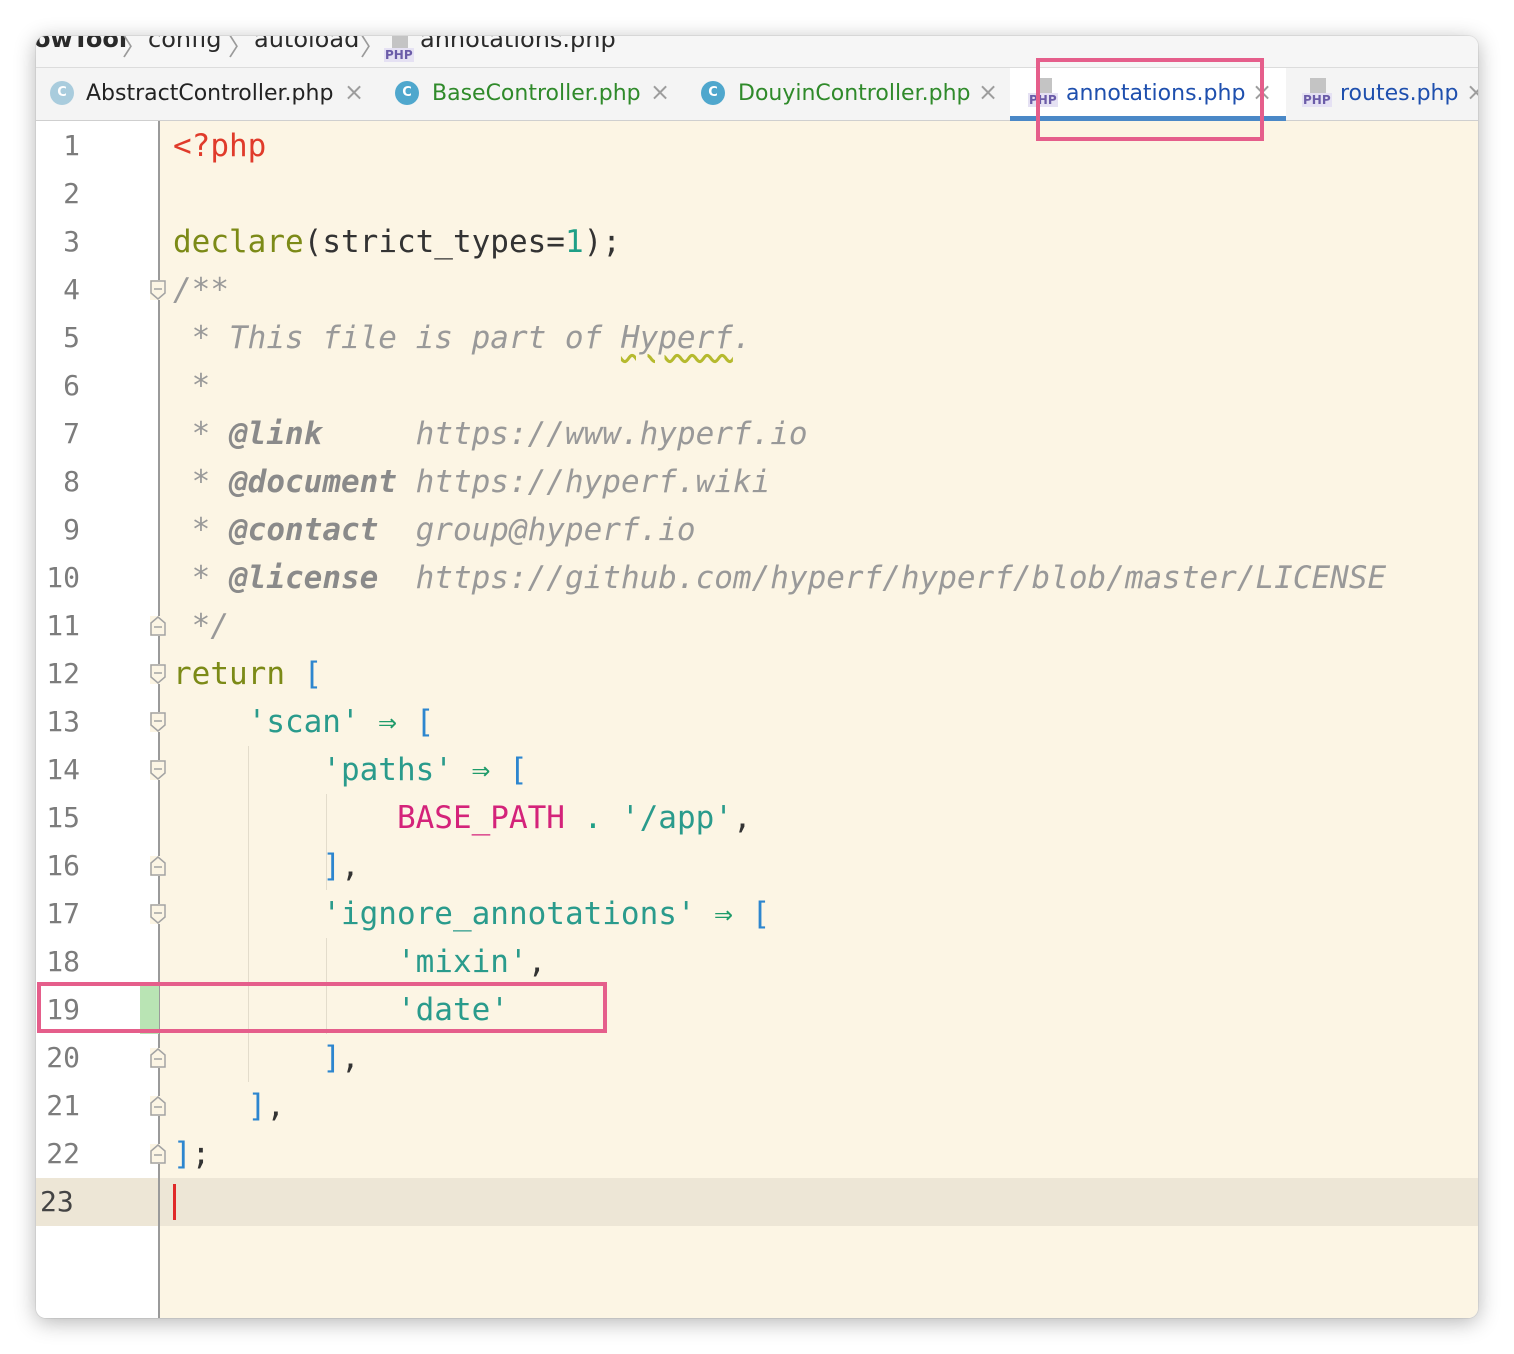 The image size is (1514, 1354). What do you see at coordinates (593, 482) in the screenshot?
I see `doc-value: https://hyperf.wiki` at bounding box center [593, 482].